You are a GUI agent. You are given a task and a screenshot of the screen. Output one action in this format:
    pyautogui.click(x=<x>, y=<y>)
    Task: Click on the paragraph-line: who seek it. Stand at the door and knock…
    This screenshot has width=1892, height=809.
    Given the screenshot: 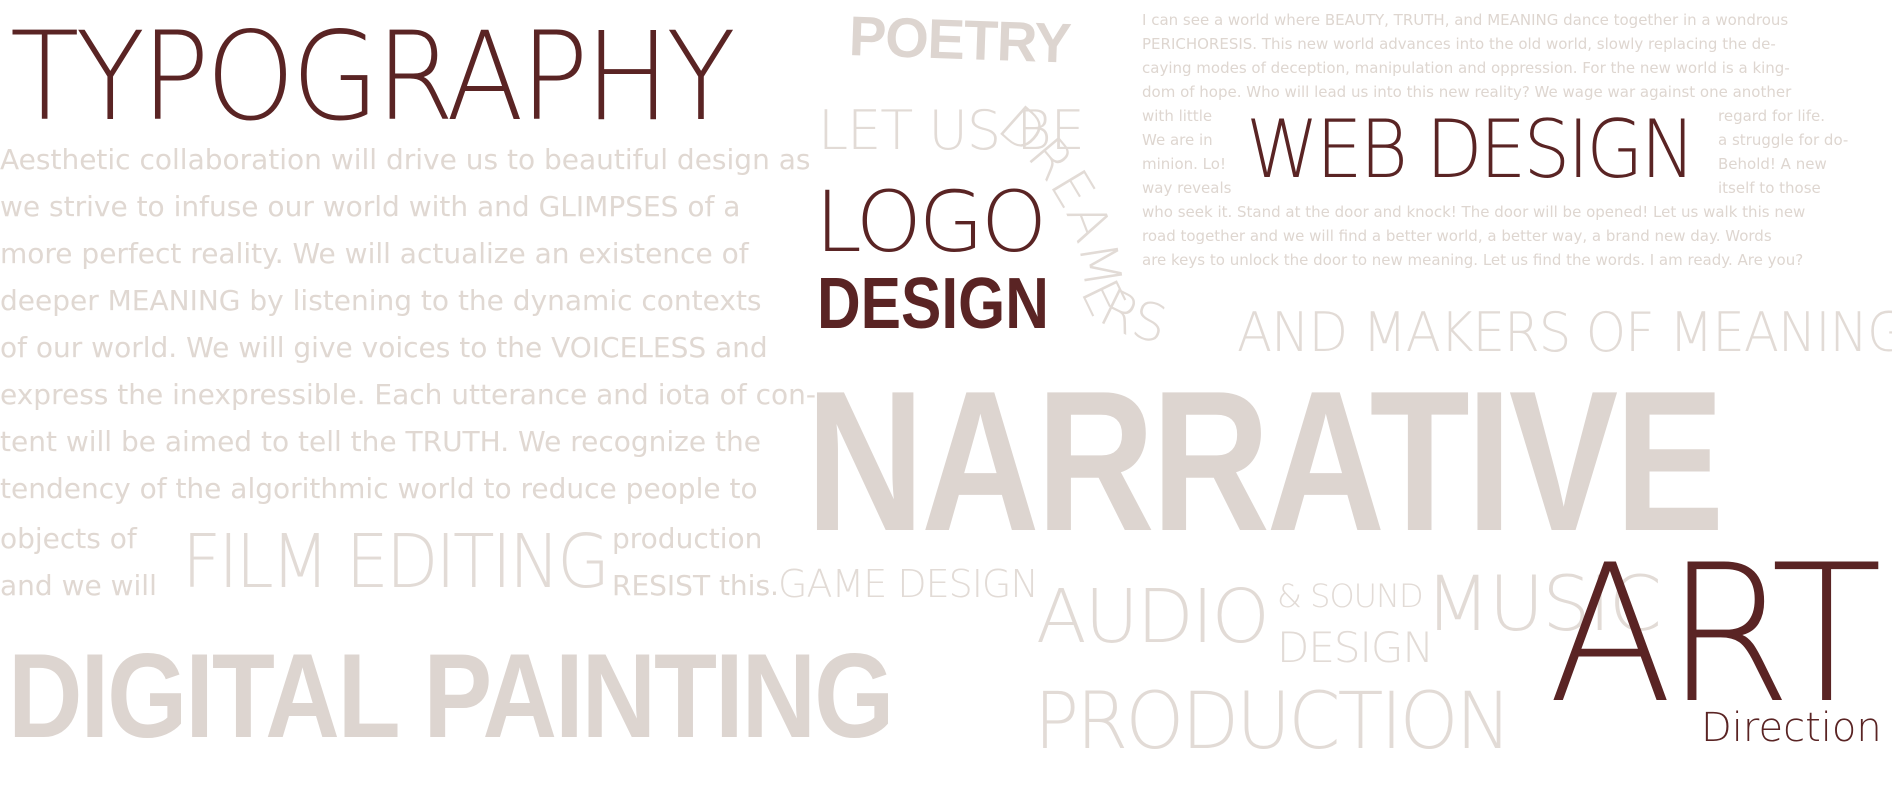 What is the action you would take?
    pyautogui.click(x=1474, y=212)
    